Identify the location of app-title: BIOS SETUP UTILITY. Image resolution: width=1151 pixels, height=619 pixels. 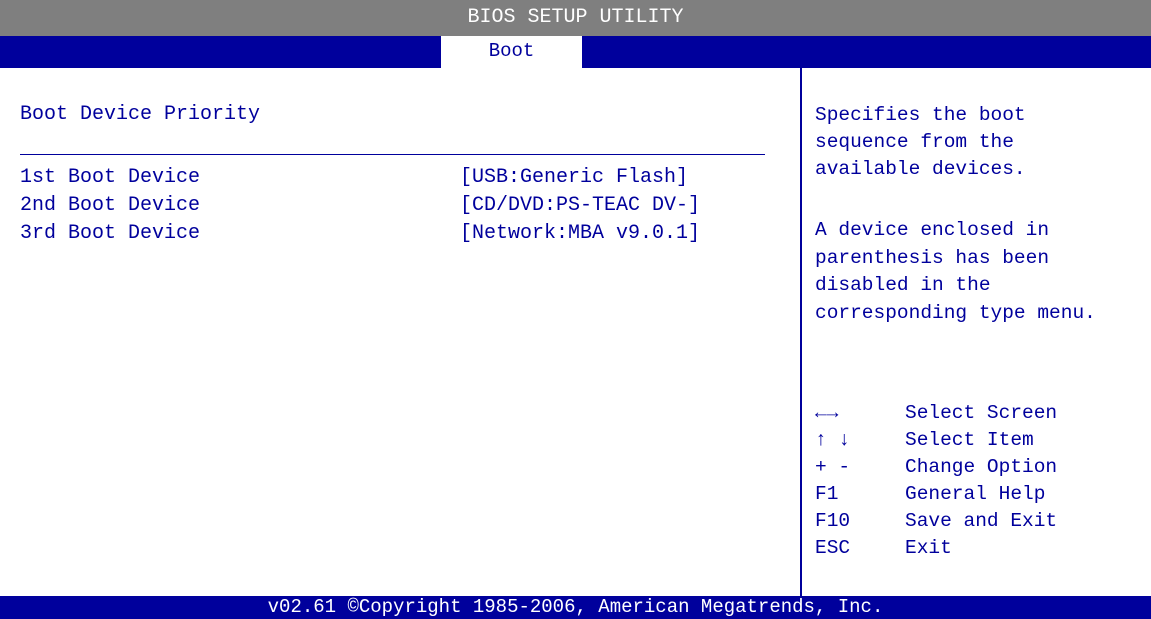
(575, 17).